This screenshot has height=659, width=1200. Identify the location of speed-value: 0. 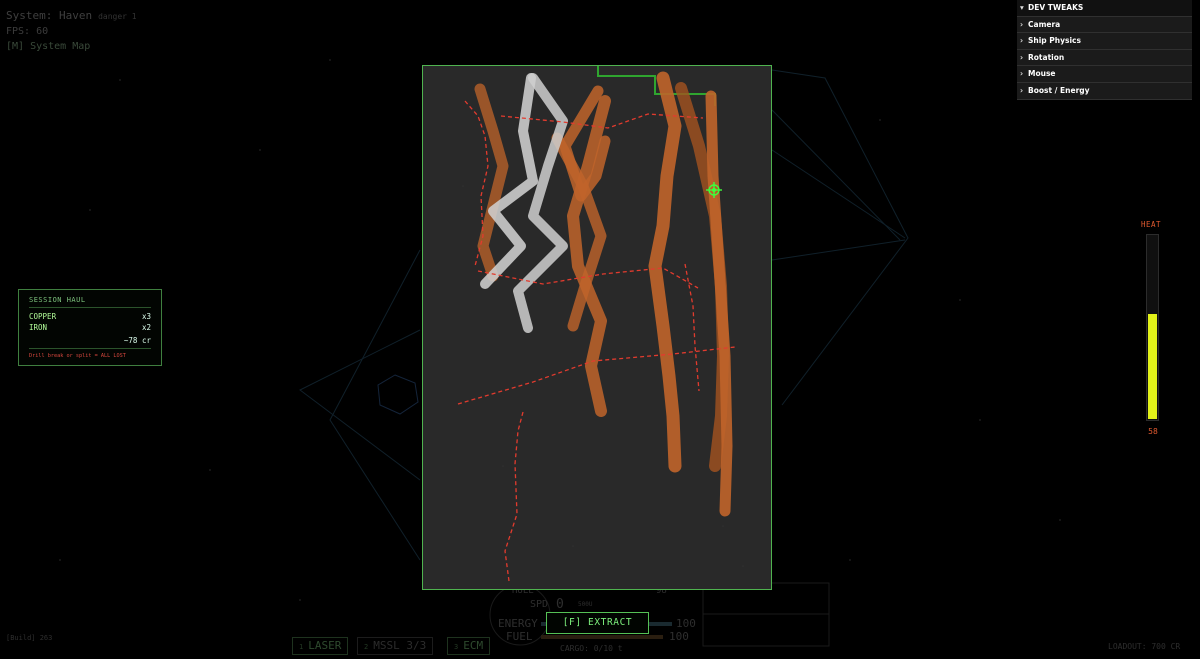
(560, 604).